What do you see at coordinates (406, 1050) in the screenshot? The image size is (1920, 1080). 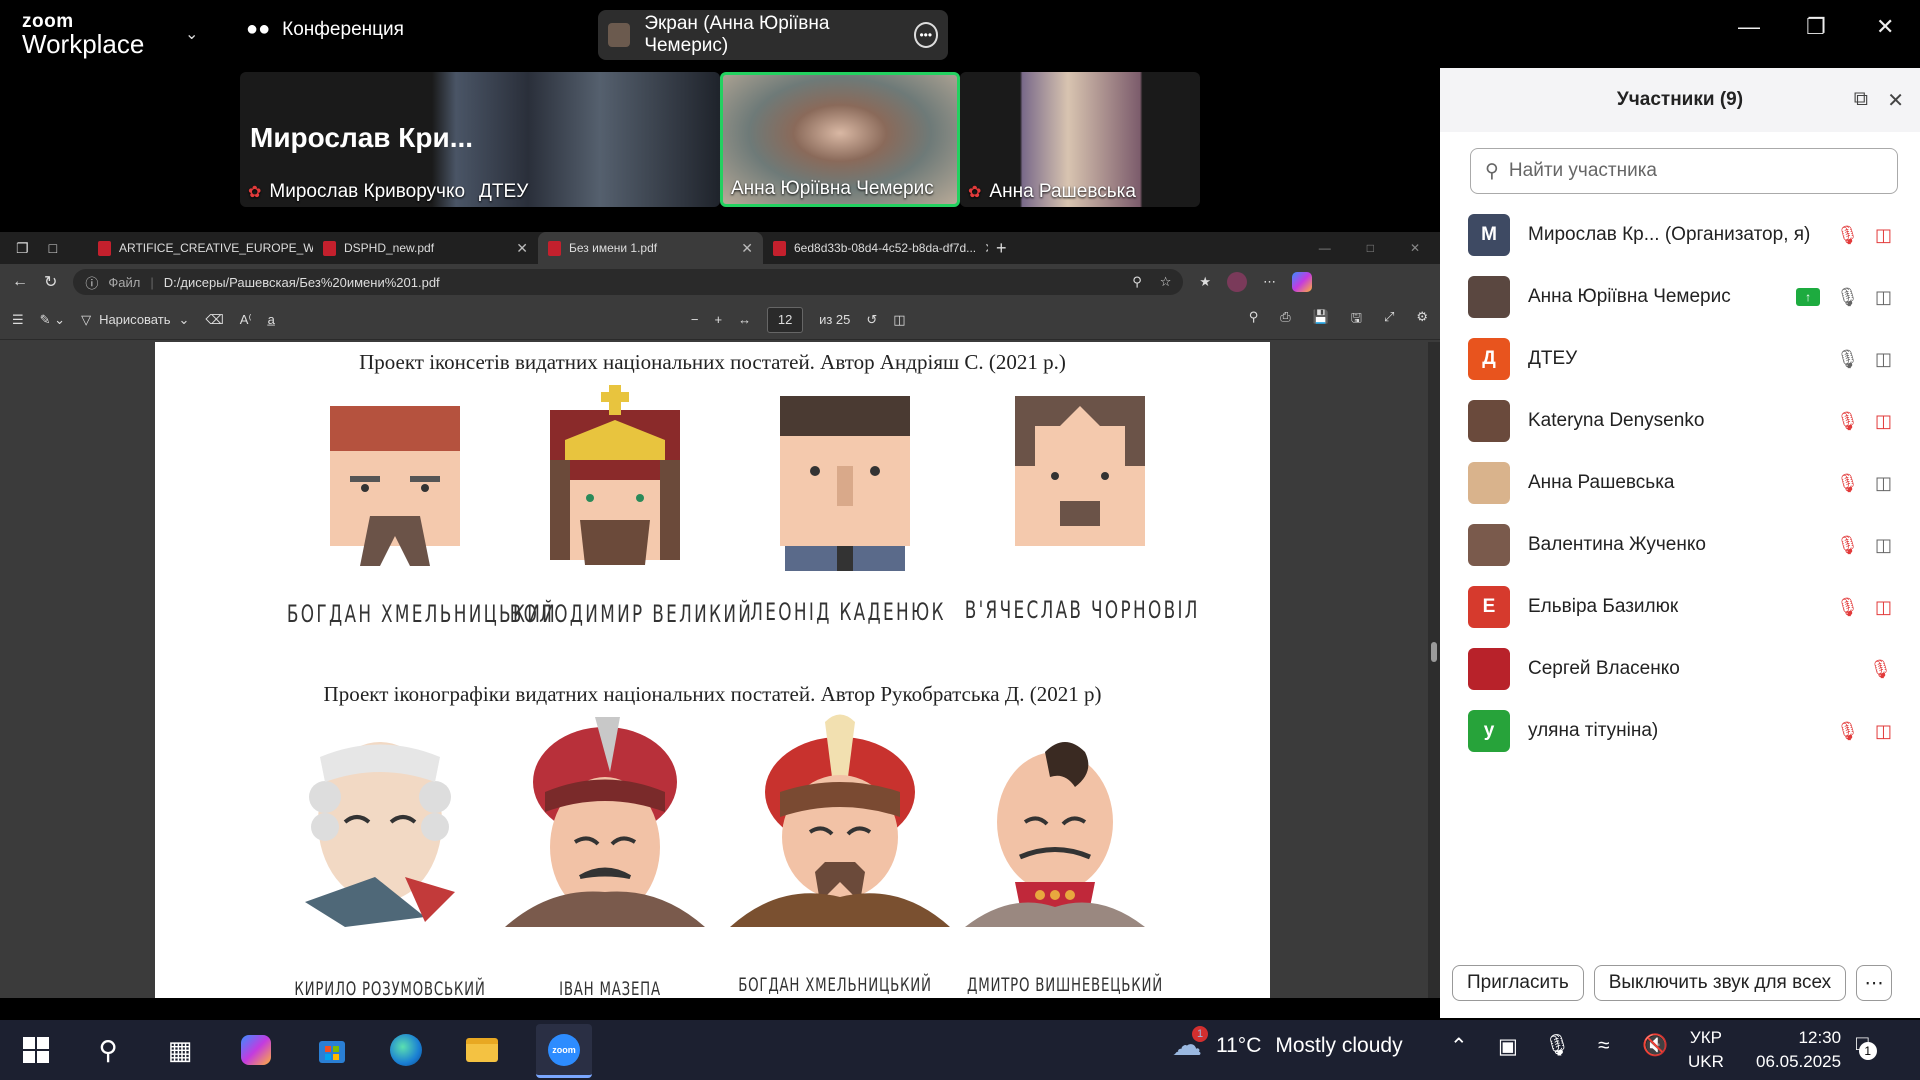 I see `edge-icon` at bounding box center [406, 1050].